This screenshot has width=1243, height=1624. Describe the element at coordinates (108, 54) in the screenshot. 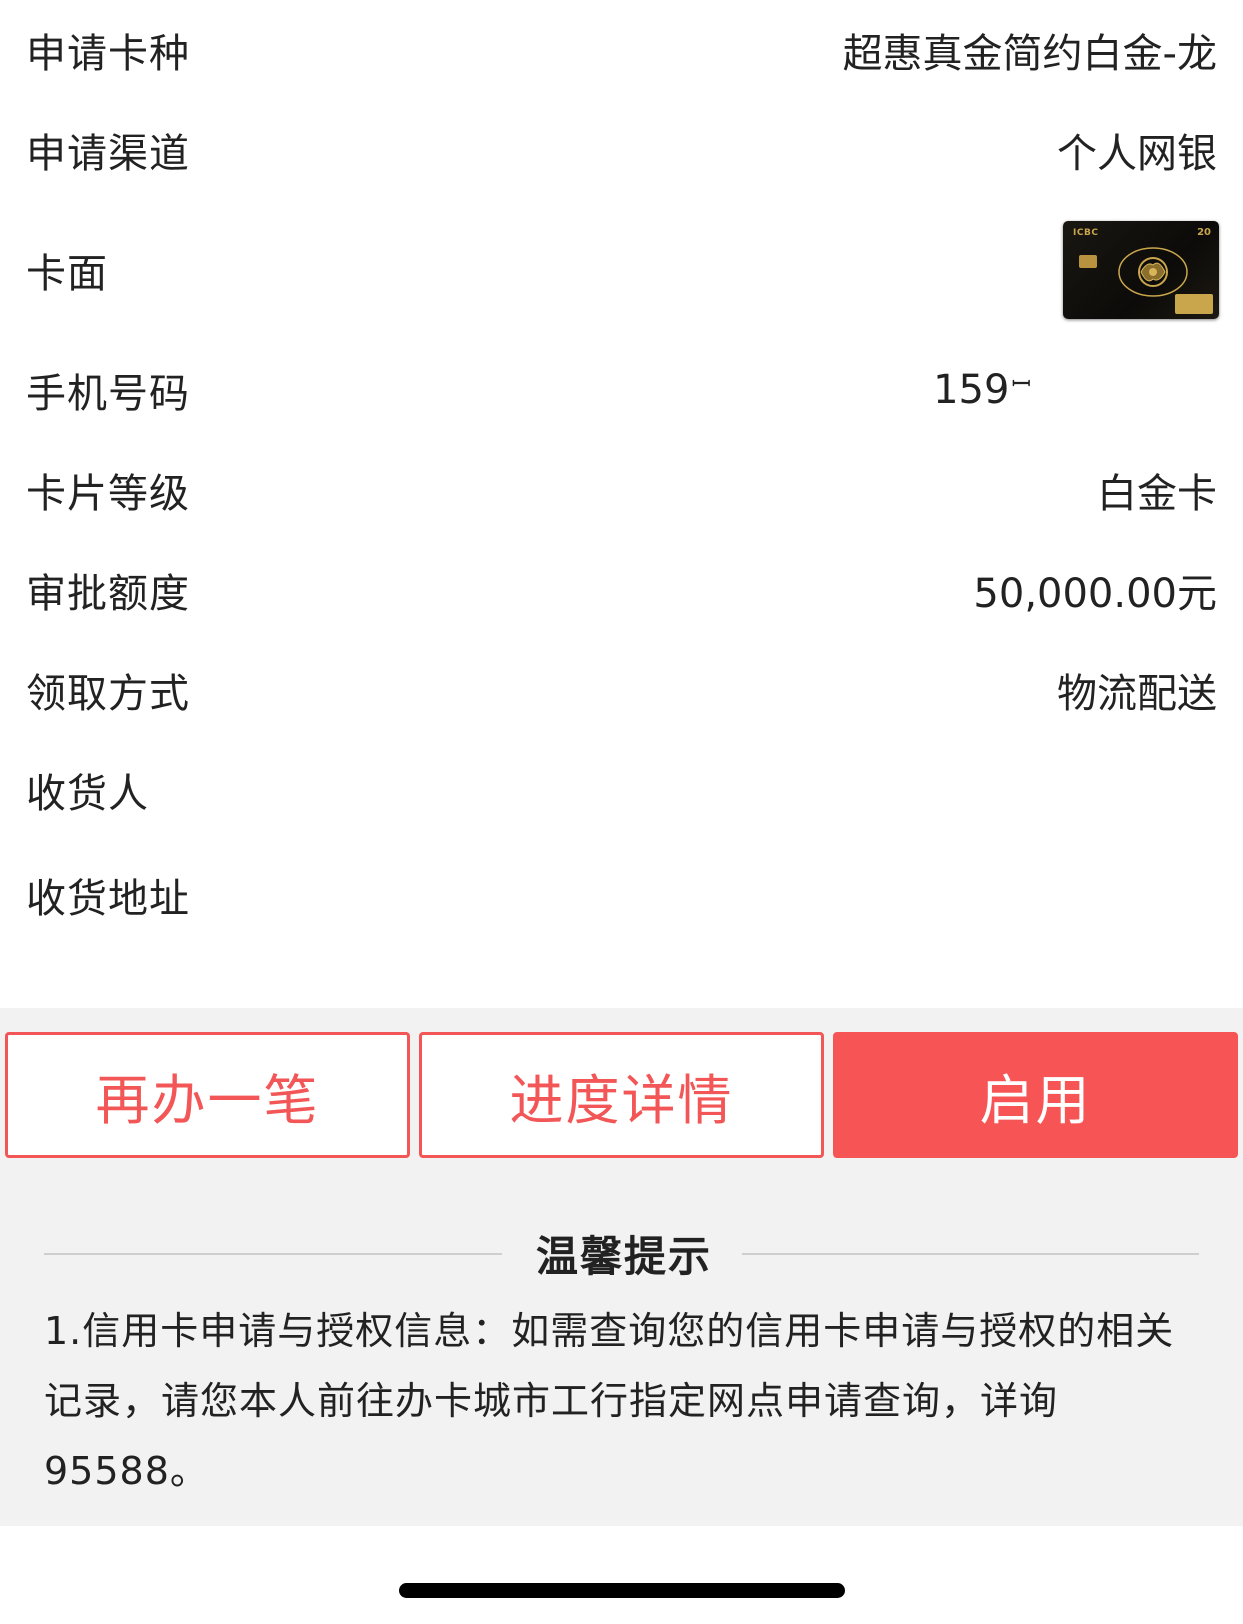

I see `card-type-label: 申请卡种` at that location.